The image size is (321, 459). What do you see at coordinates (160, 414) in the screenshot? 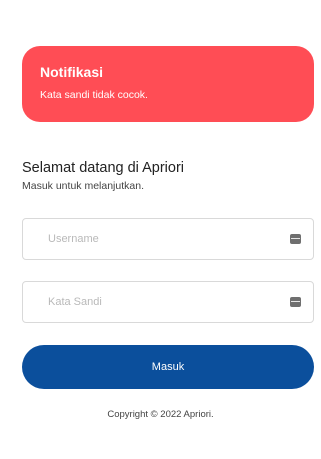
I see `copyright-text: Copyright © 2022 Apriori.` at bounding box center [160, 414].